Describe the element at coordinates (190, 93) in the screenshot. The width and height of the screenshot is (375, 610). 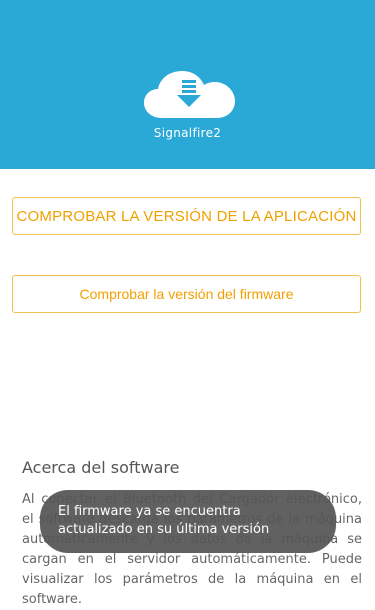
I see `cloud-download-icon` at that location.